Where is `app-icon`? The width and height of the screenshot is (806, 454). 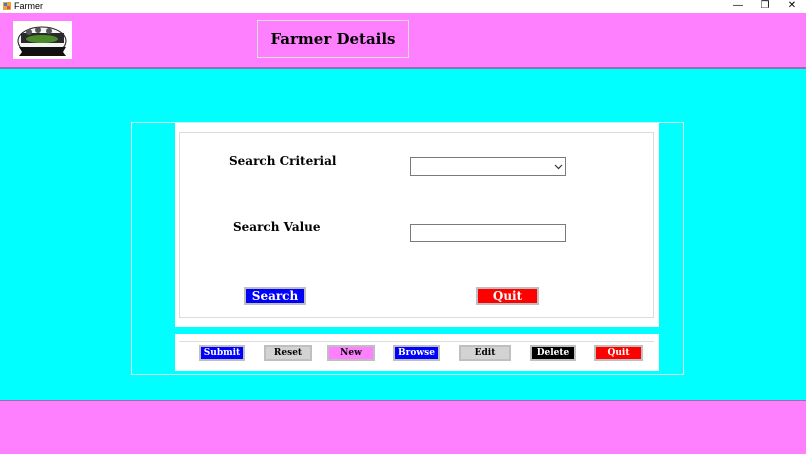 app-icon is located at coordinates (7, 6).